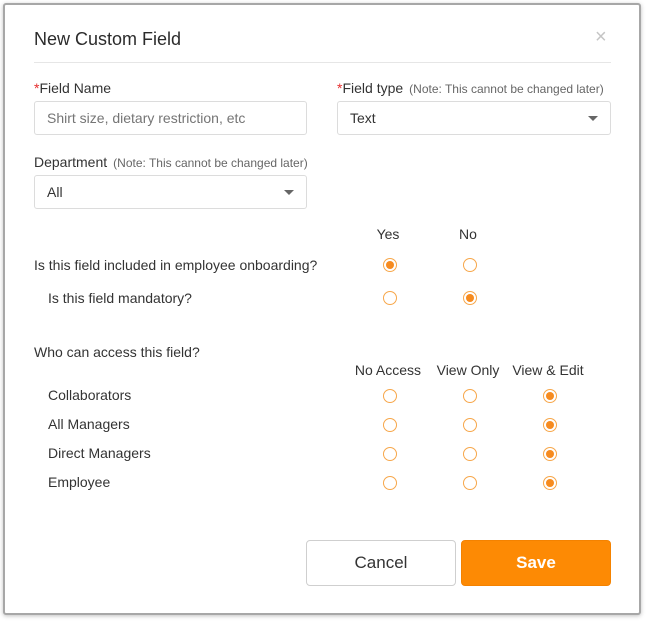 The image size is (648, 622). Describe the element at coordinates (210, 163) in the screenshot. I see `department-note: (Note: This cannot be changed later)` at that location.